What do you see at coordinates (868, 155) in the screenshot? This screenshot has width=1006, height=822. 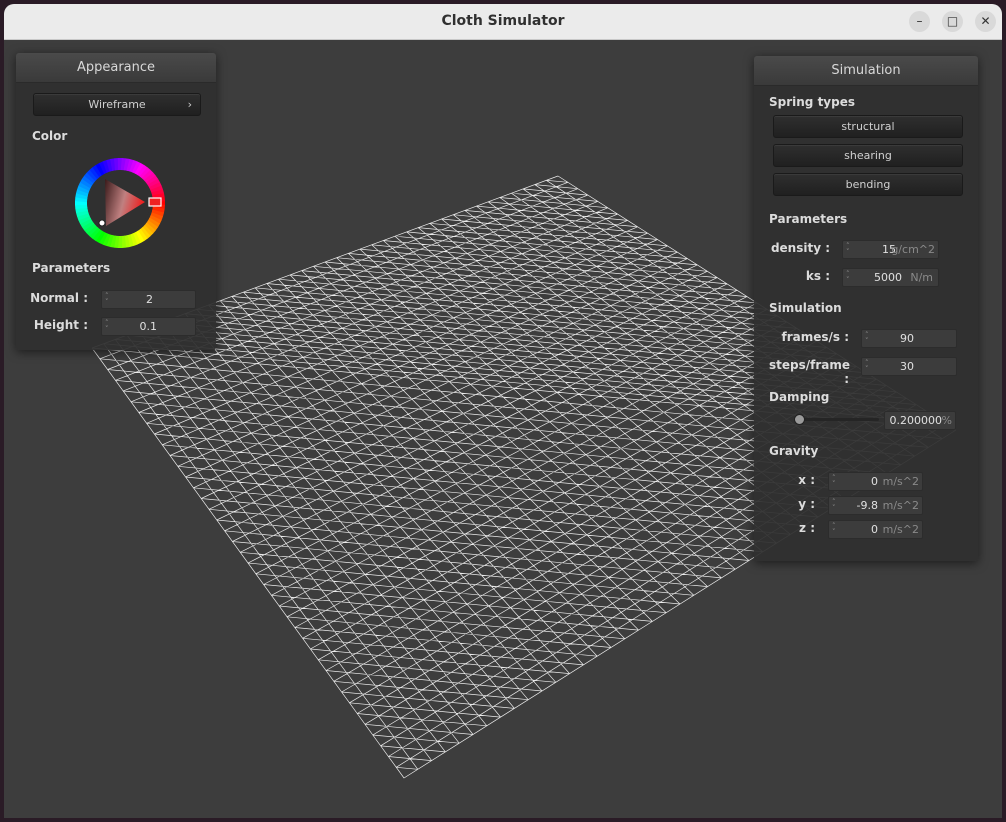 I see `shearing-button: shearing` at bounding box center [868, 155].